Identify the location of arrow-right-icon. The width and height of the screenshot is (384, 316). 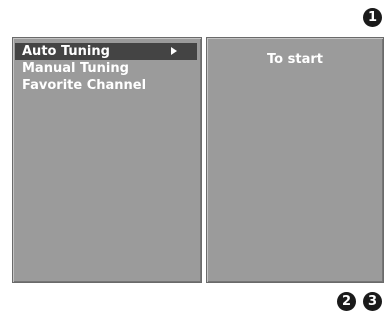
(174, 51).